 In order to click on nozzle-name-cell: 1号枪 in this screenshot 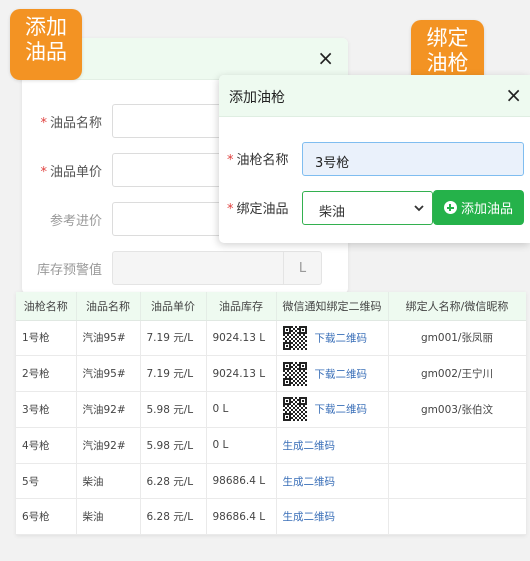, I will do `click(46, 338)`.